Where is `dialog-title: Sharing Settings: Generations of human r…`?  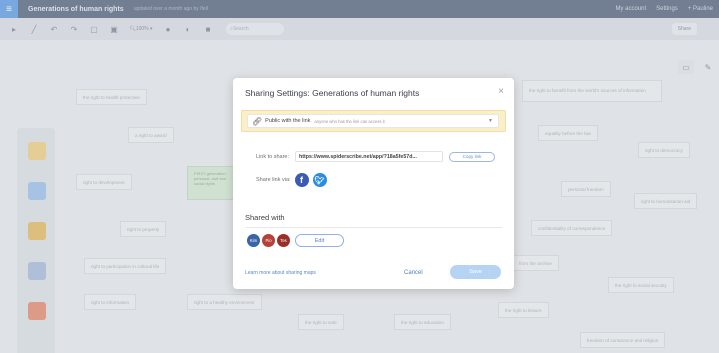 dialog-title: Sharing Settings: Generations of human r… is located at coordinates (332, 93).